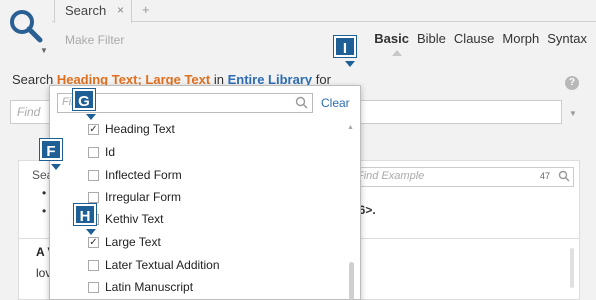  What do you see at coordinates (185, 103) in the screenshot?
I see `filter-input: Filter` at bounding box center [185, 103].